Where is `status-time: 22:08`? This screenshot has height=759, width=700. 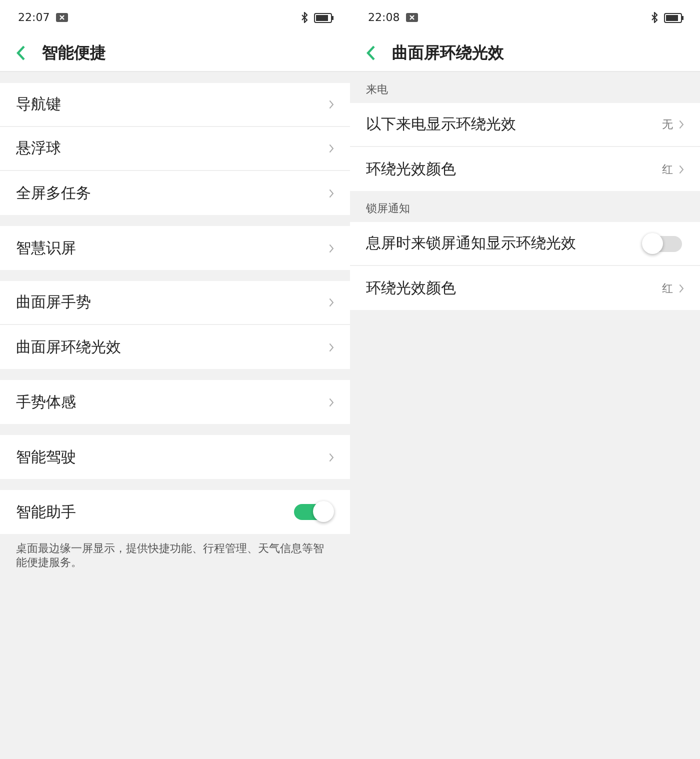 status-time: 22:08 is located at coordinates (384, 17).